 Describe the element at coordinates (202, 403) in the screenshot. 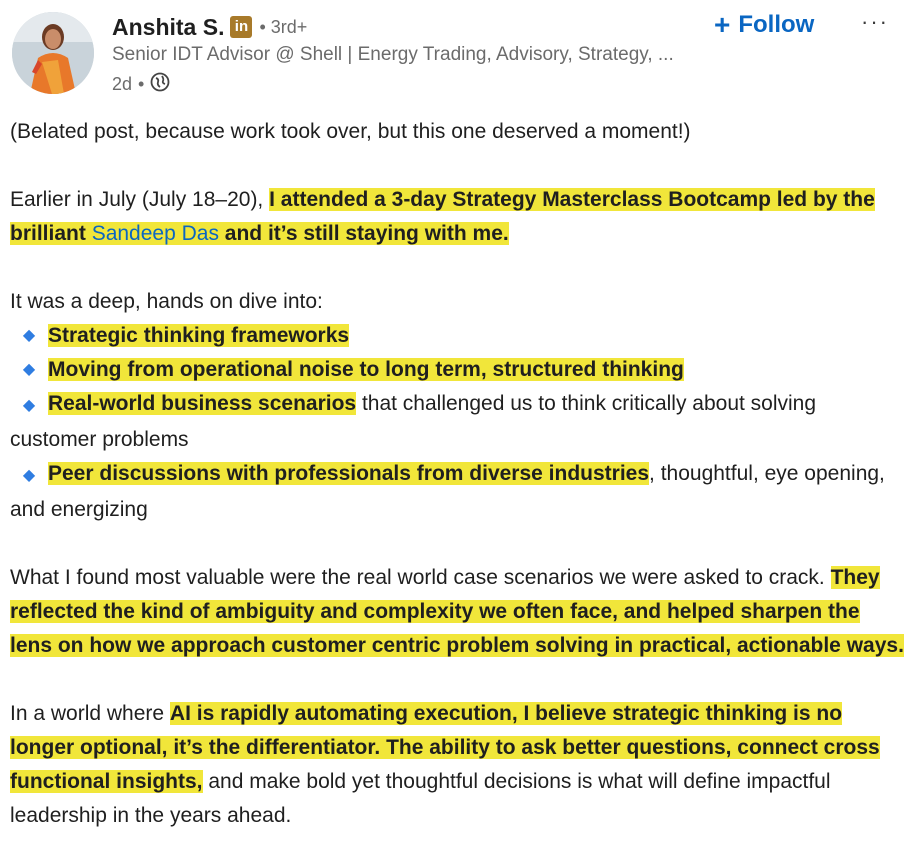

I see `highlighted-text: Real-world business scenarios` at that location.